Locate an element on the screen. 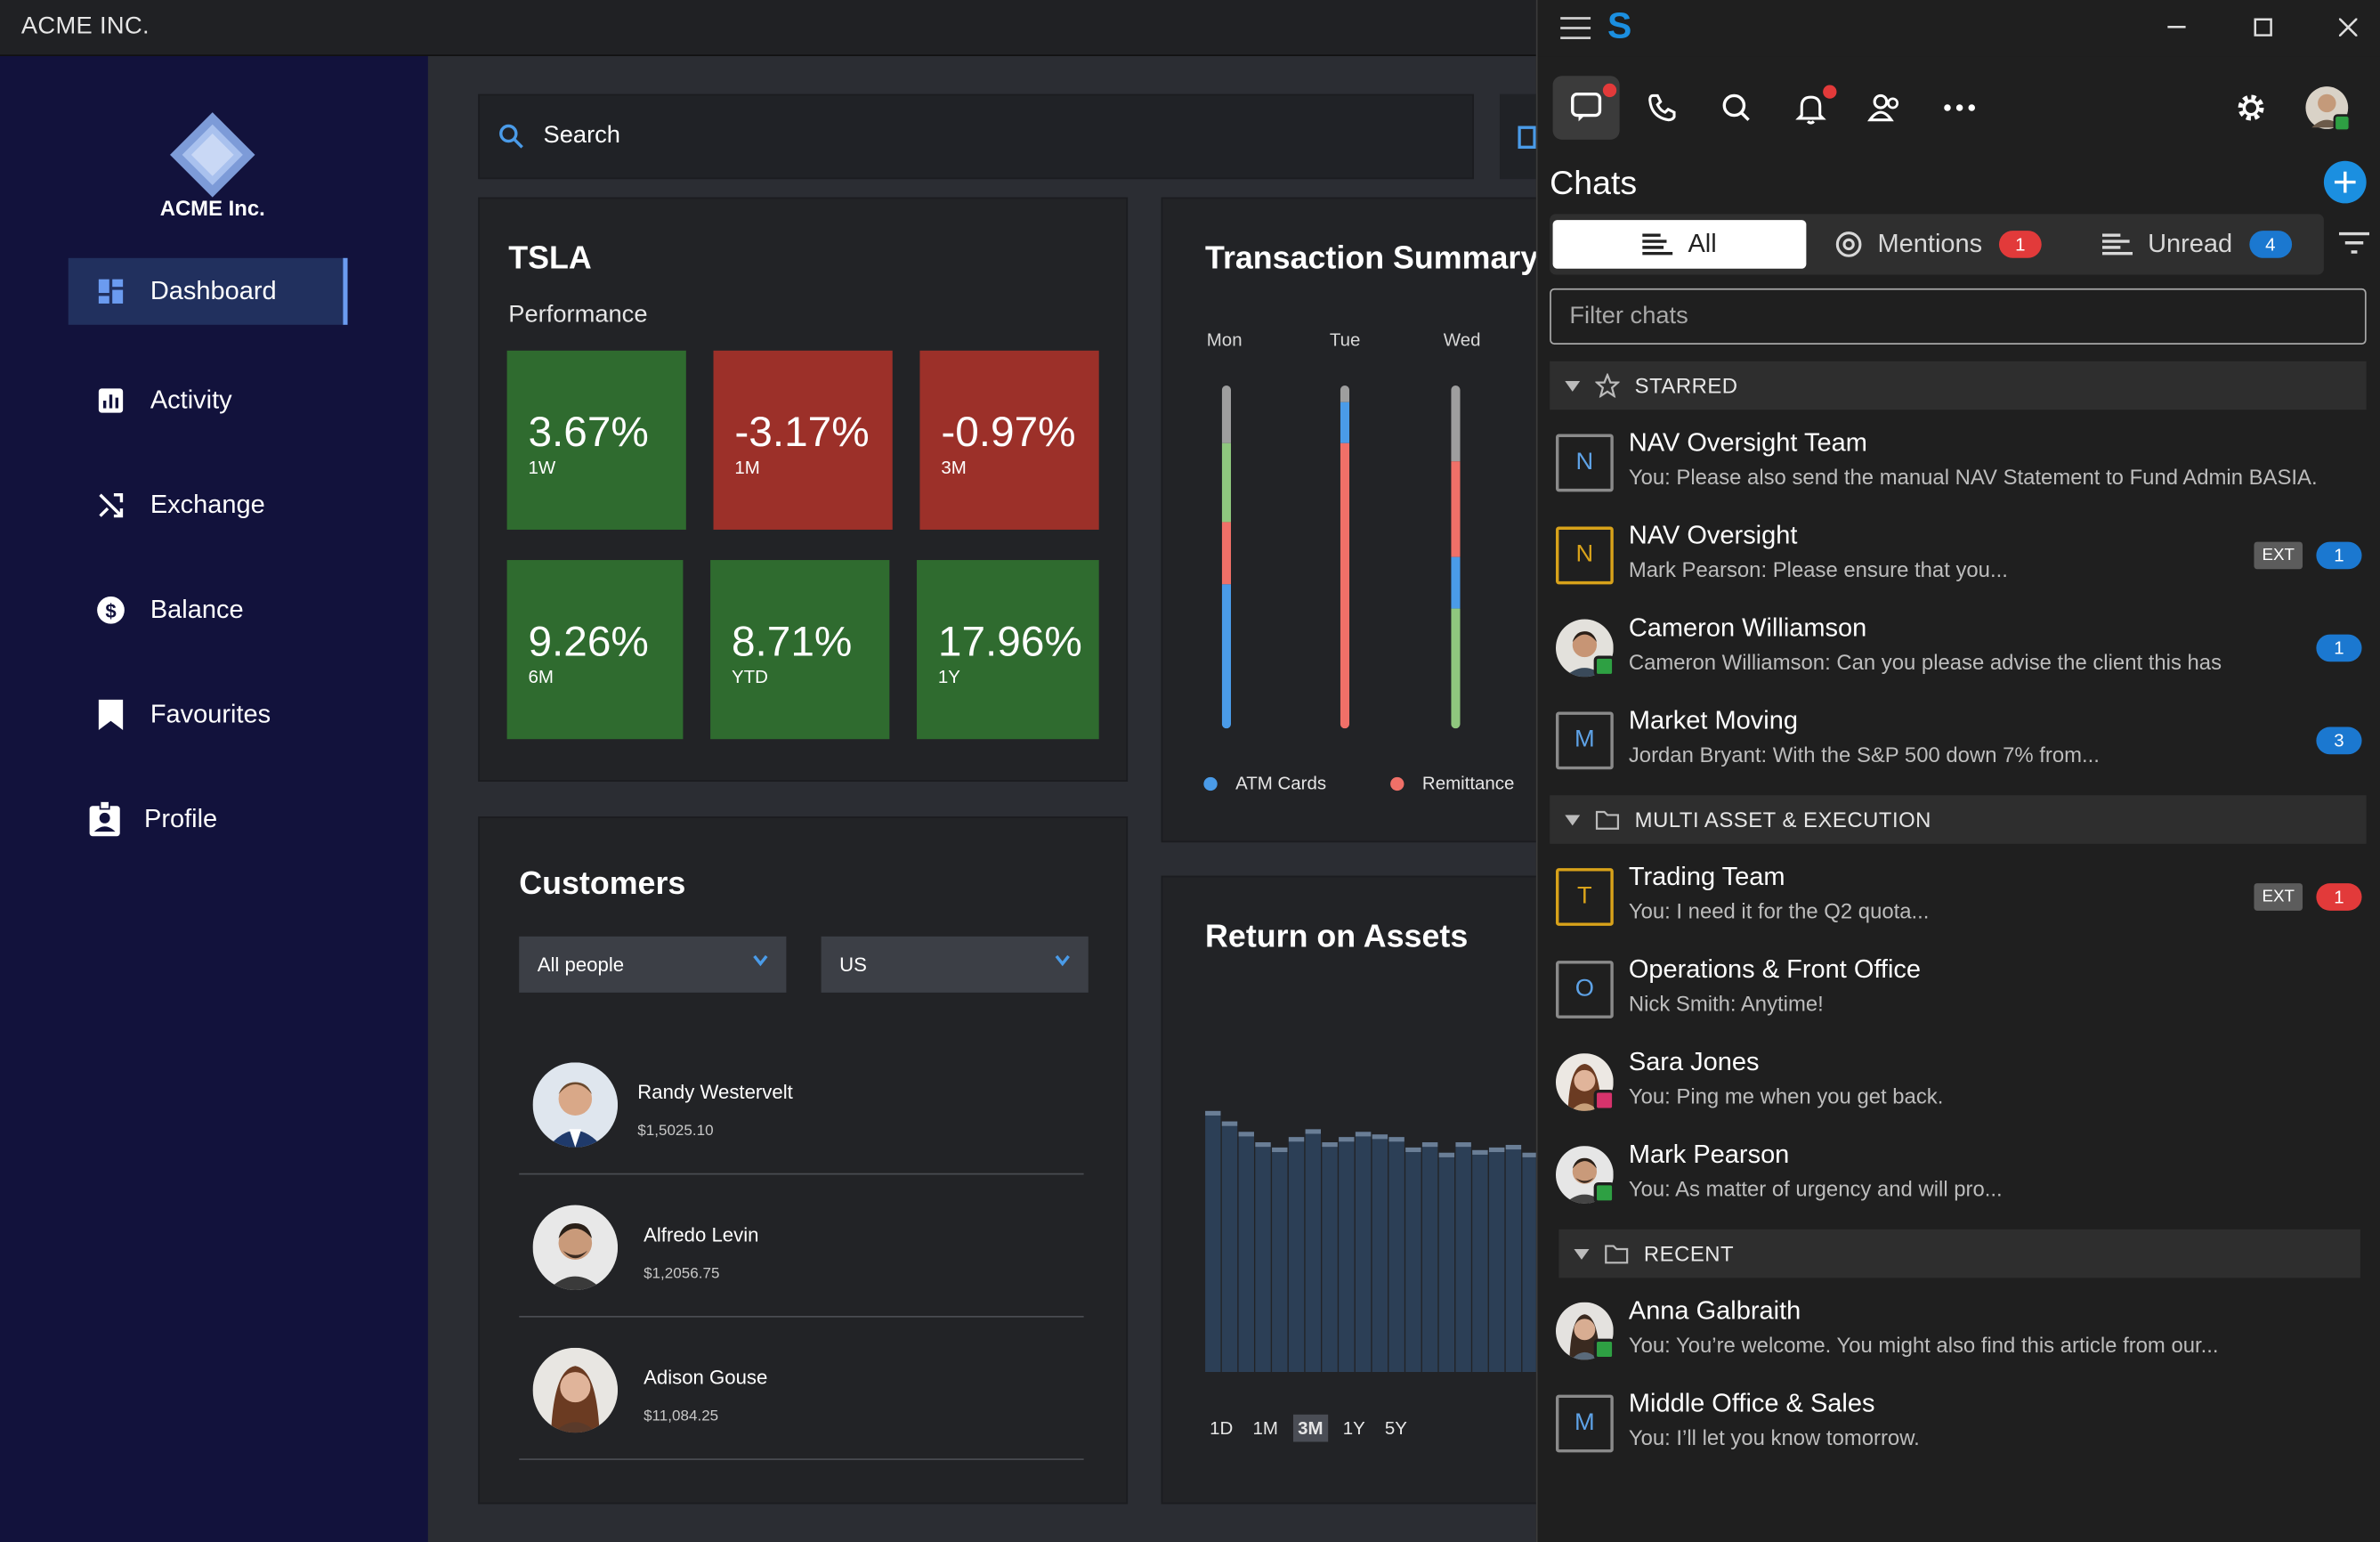 The height and width of the screenshot is (1542, 2380). list-icon is located at coordinates (1657, 245).